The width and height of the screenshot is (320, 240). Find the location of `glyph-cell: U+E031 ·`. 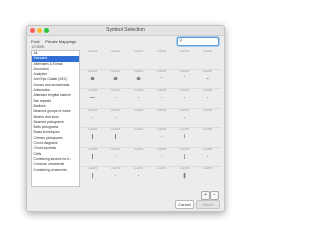

glyph-cell: U+E031 · is located at coordinates (115, 98).